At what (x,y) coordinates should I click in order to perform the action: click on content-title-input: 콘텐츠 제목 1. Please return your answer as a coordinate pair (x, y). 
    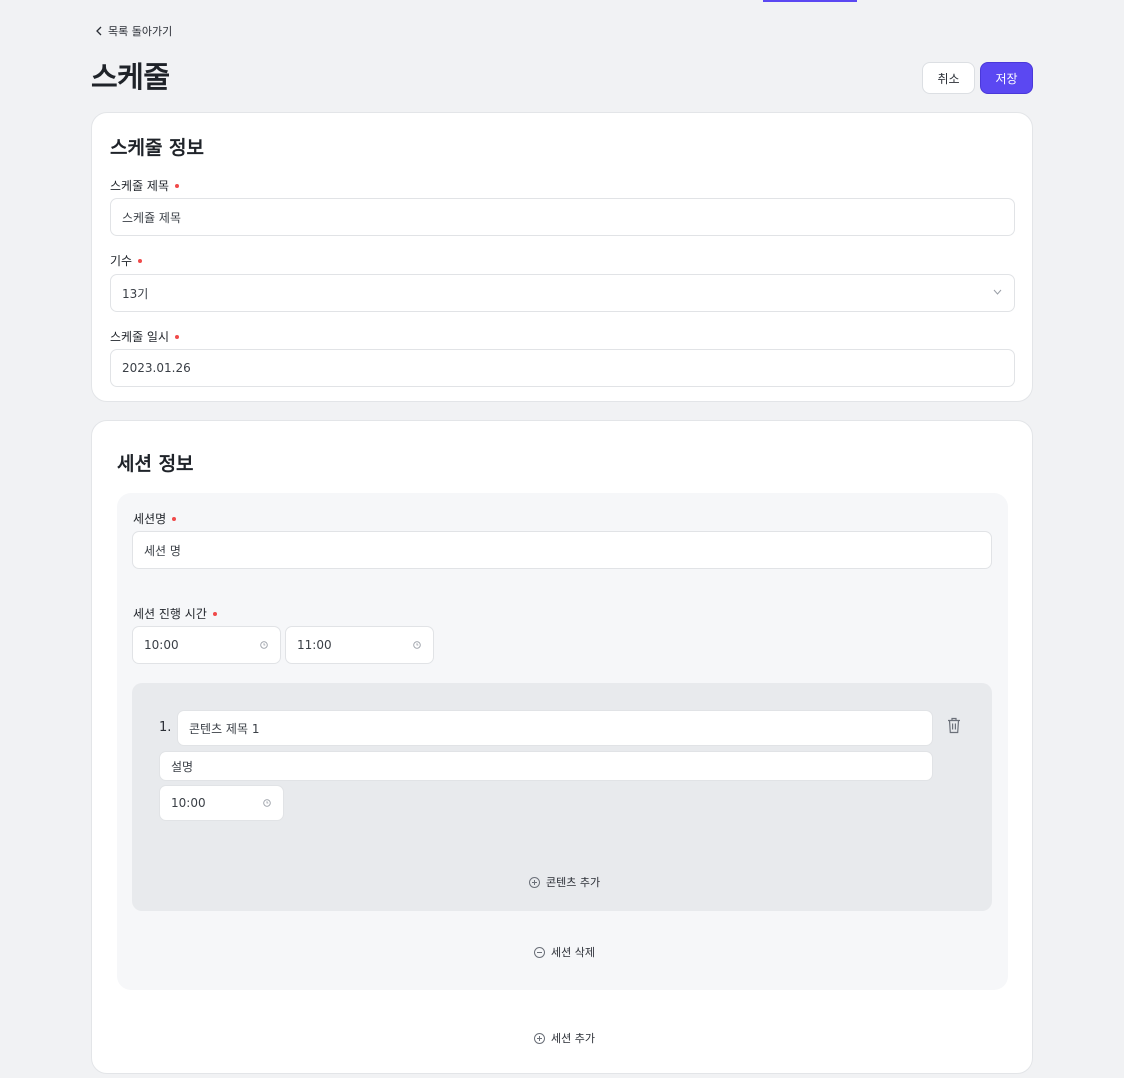
    Looking at the image, I should click on (555, 728).